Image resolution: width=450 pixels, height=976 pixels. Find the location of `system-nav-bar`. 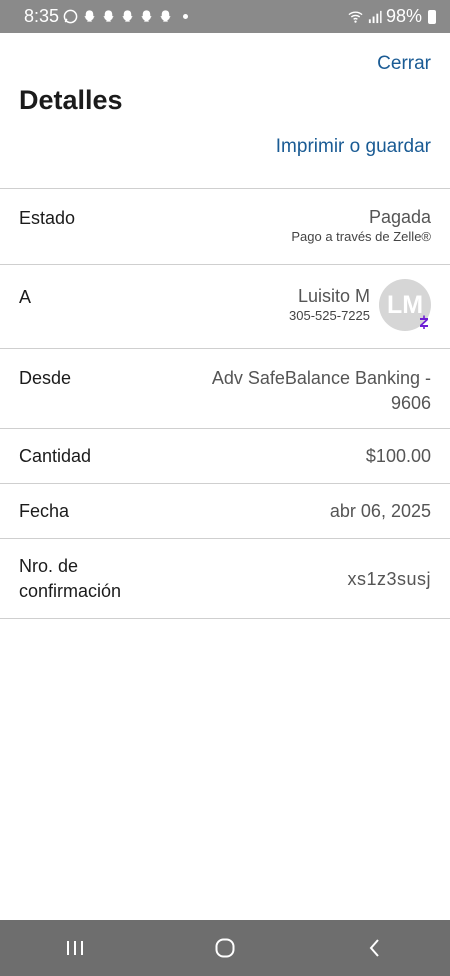

system-nav-bar is located at coordinates (225, 948).